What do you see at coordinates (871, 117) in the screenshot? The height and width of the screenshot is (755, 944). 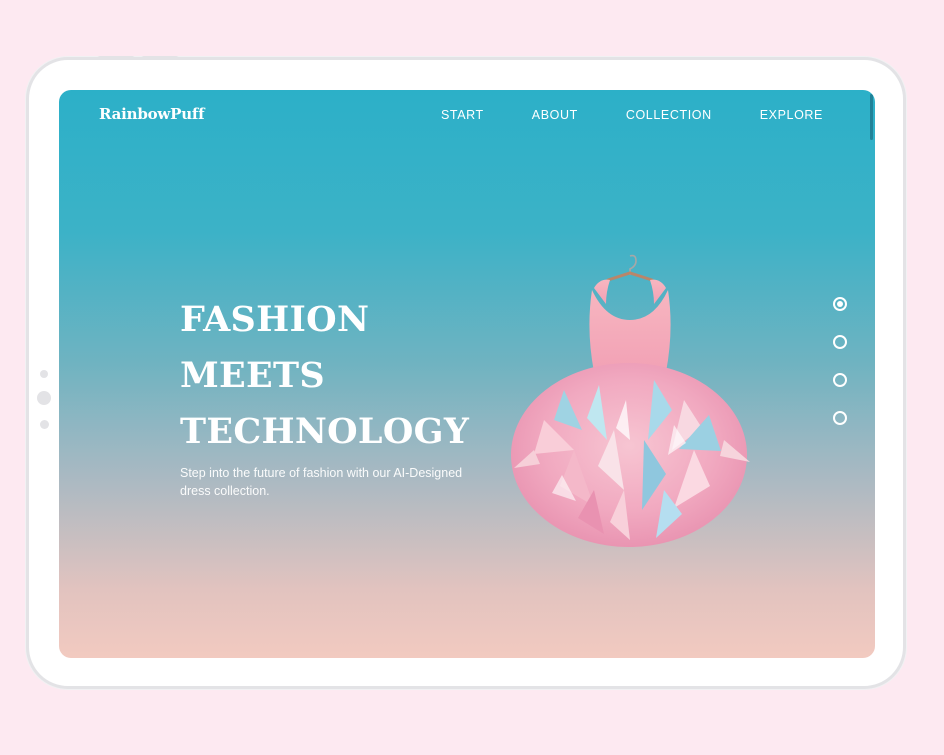 I see `scrollbar` at bounding box center [871, 117].